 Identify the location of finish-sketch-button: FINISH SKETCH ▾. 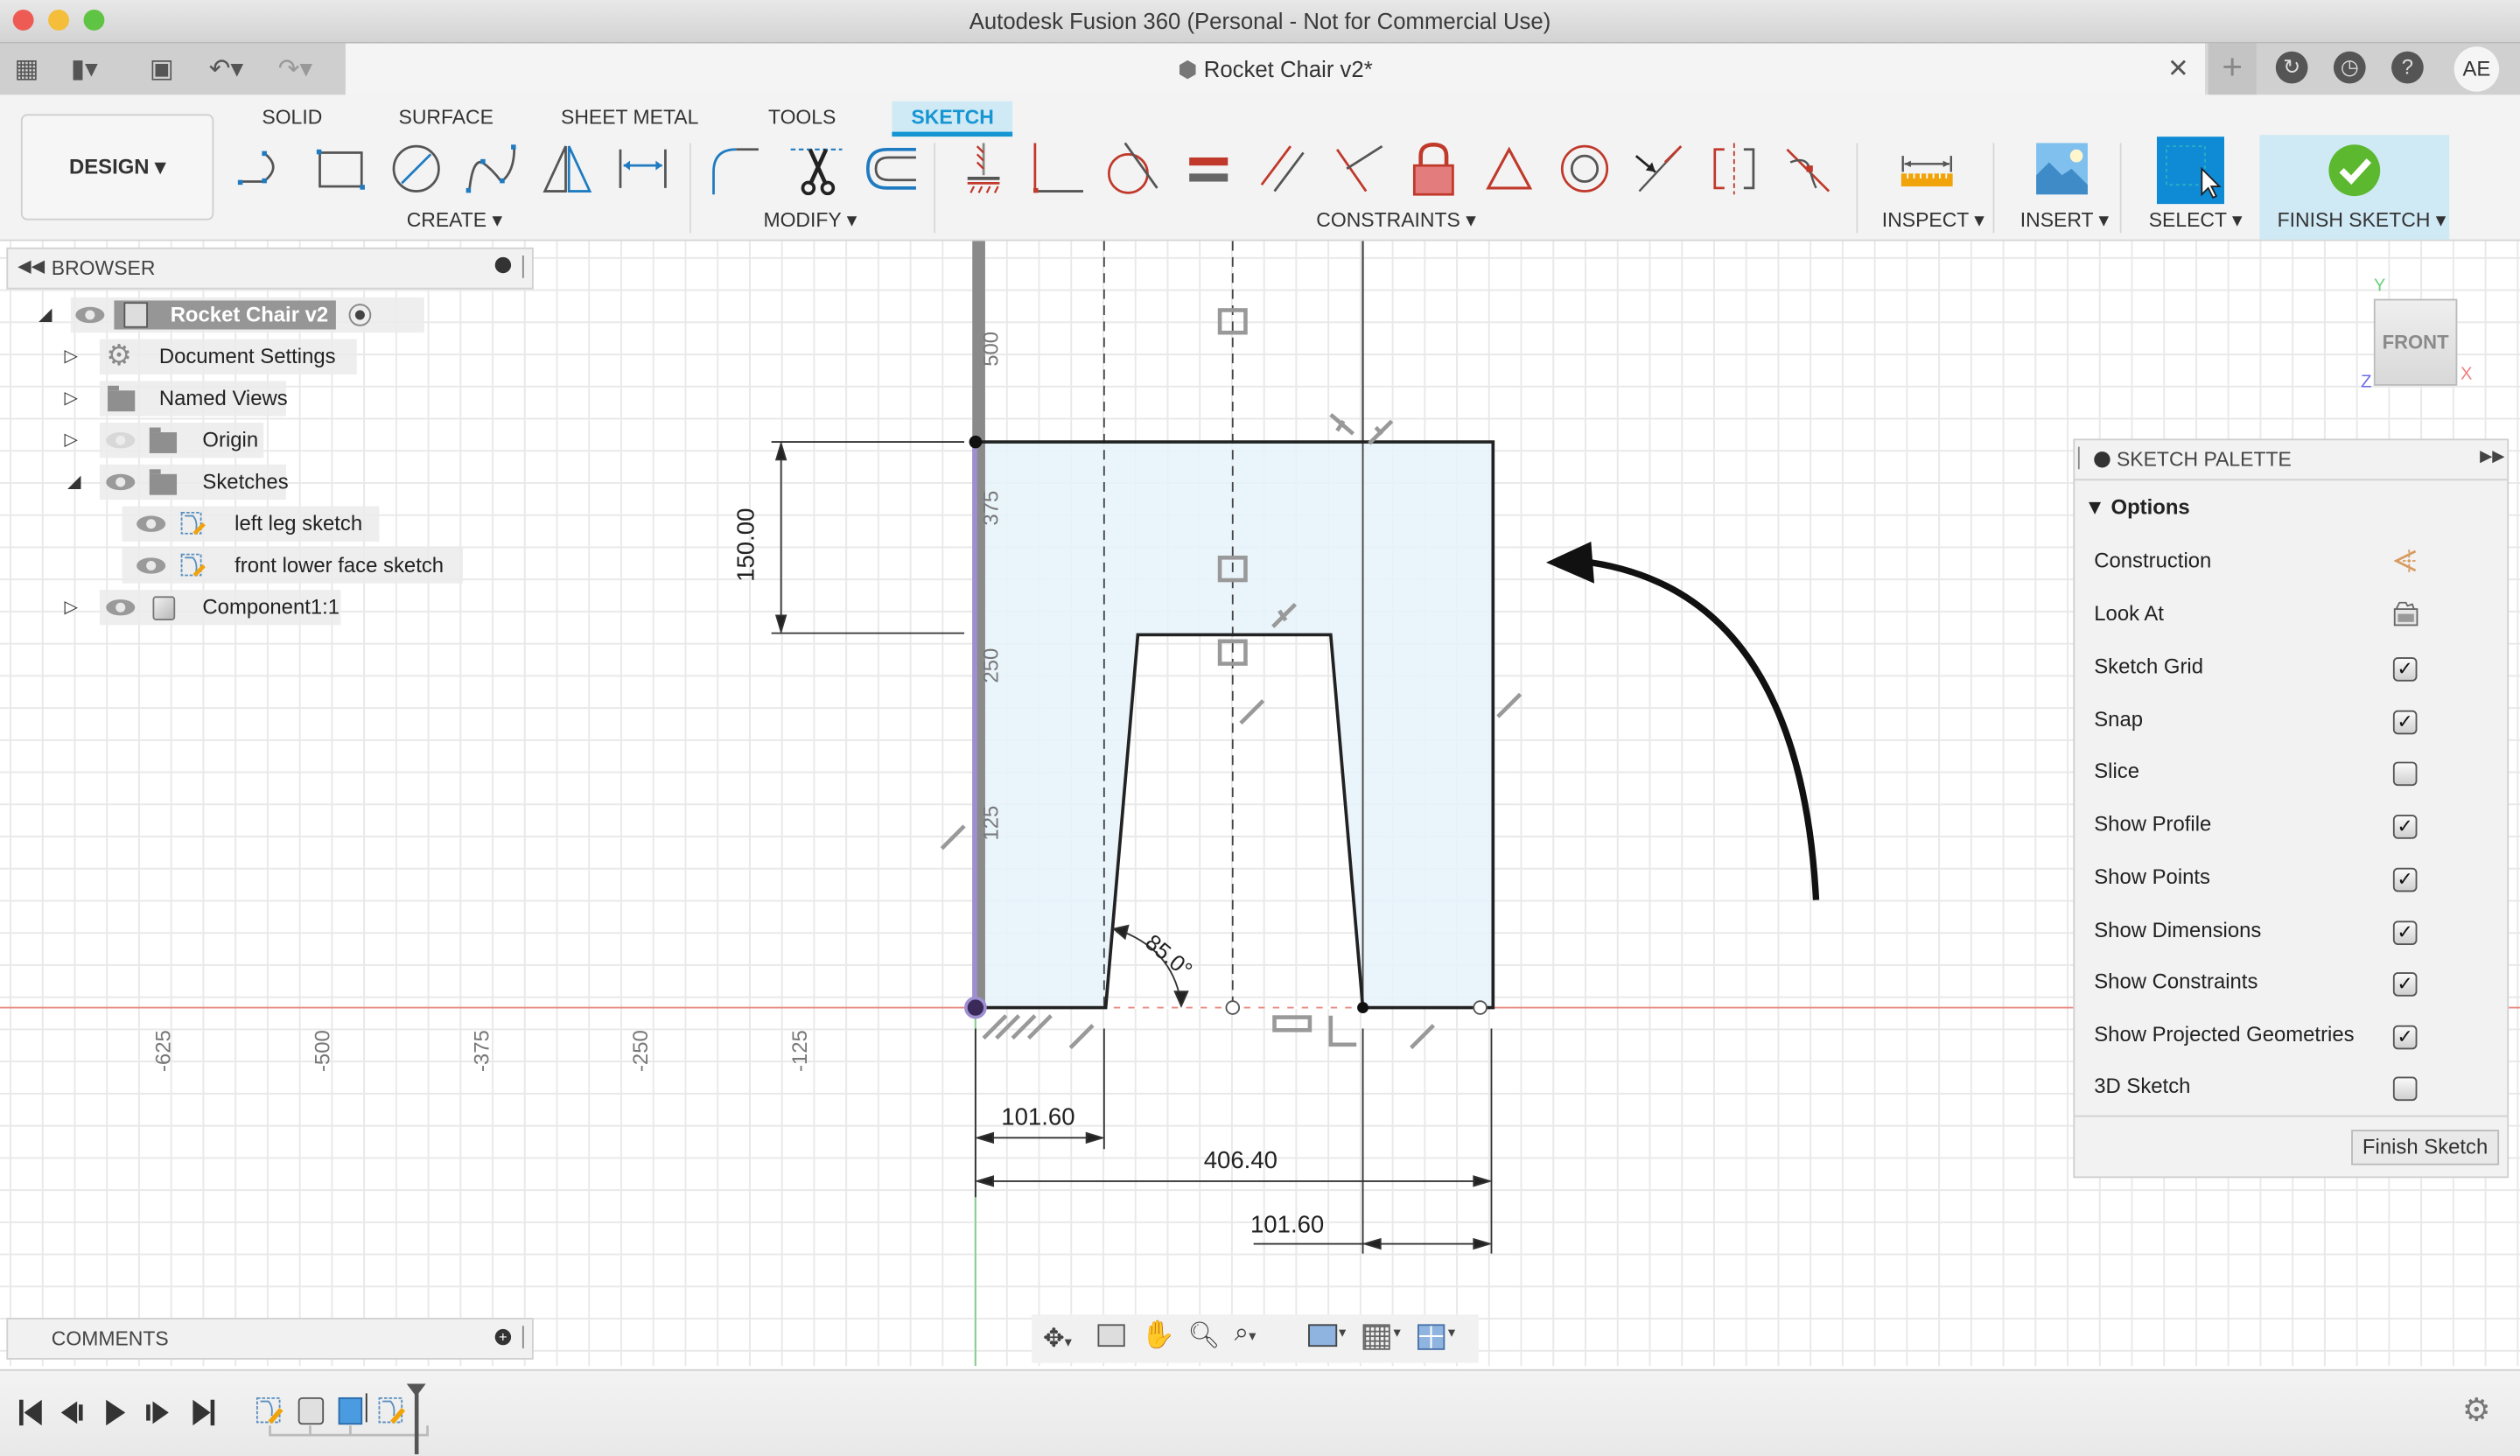
(2354, 187).